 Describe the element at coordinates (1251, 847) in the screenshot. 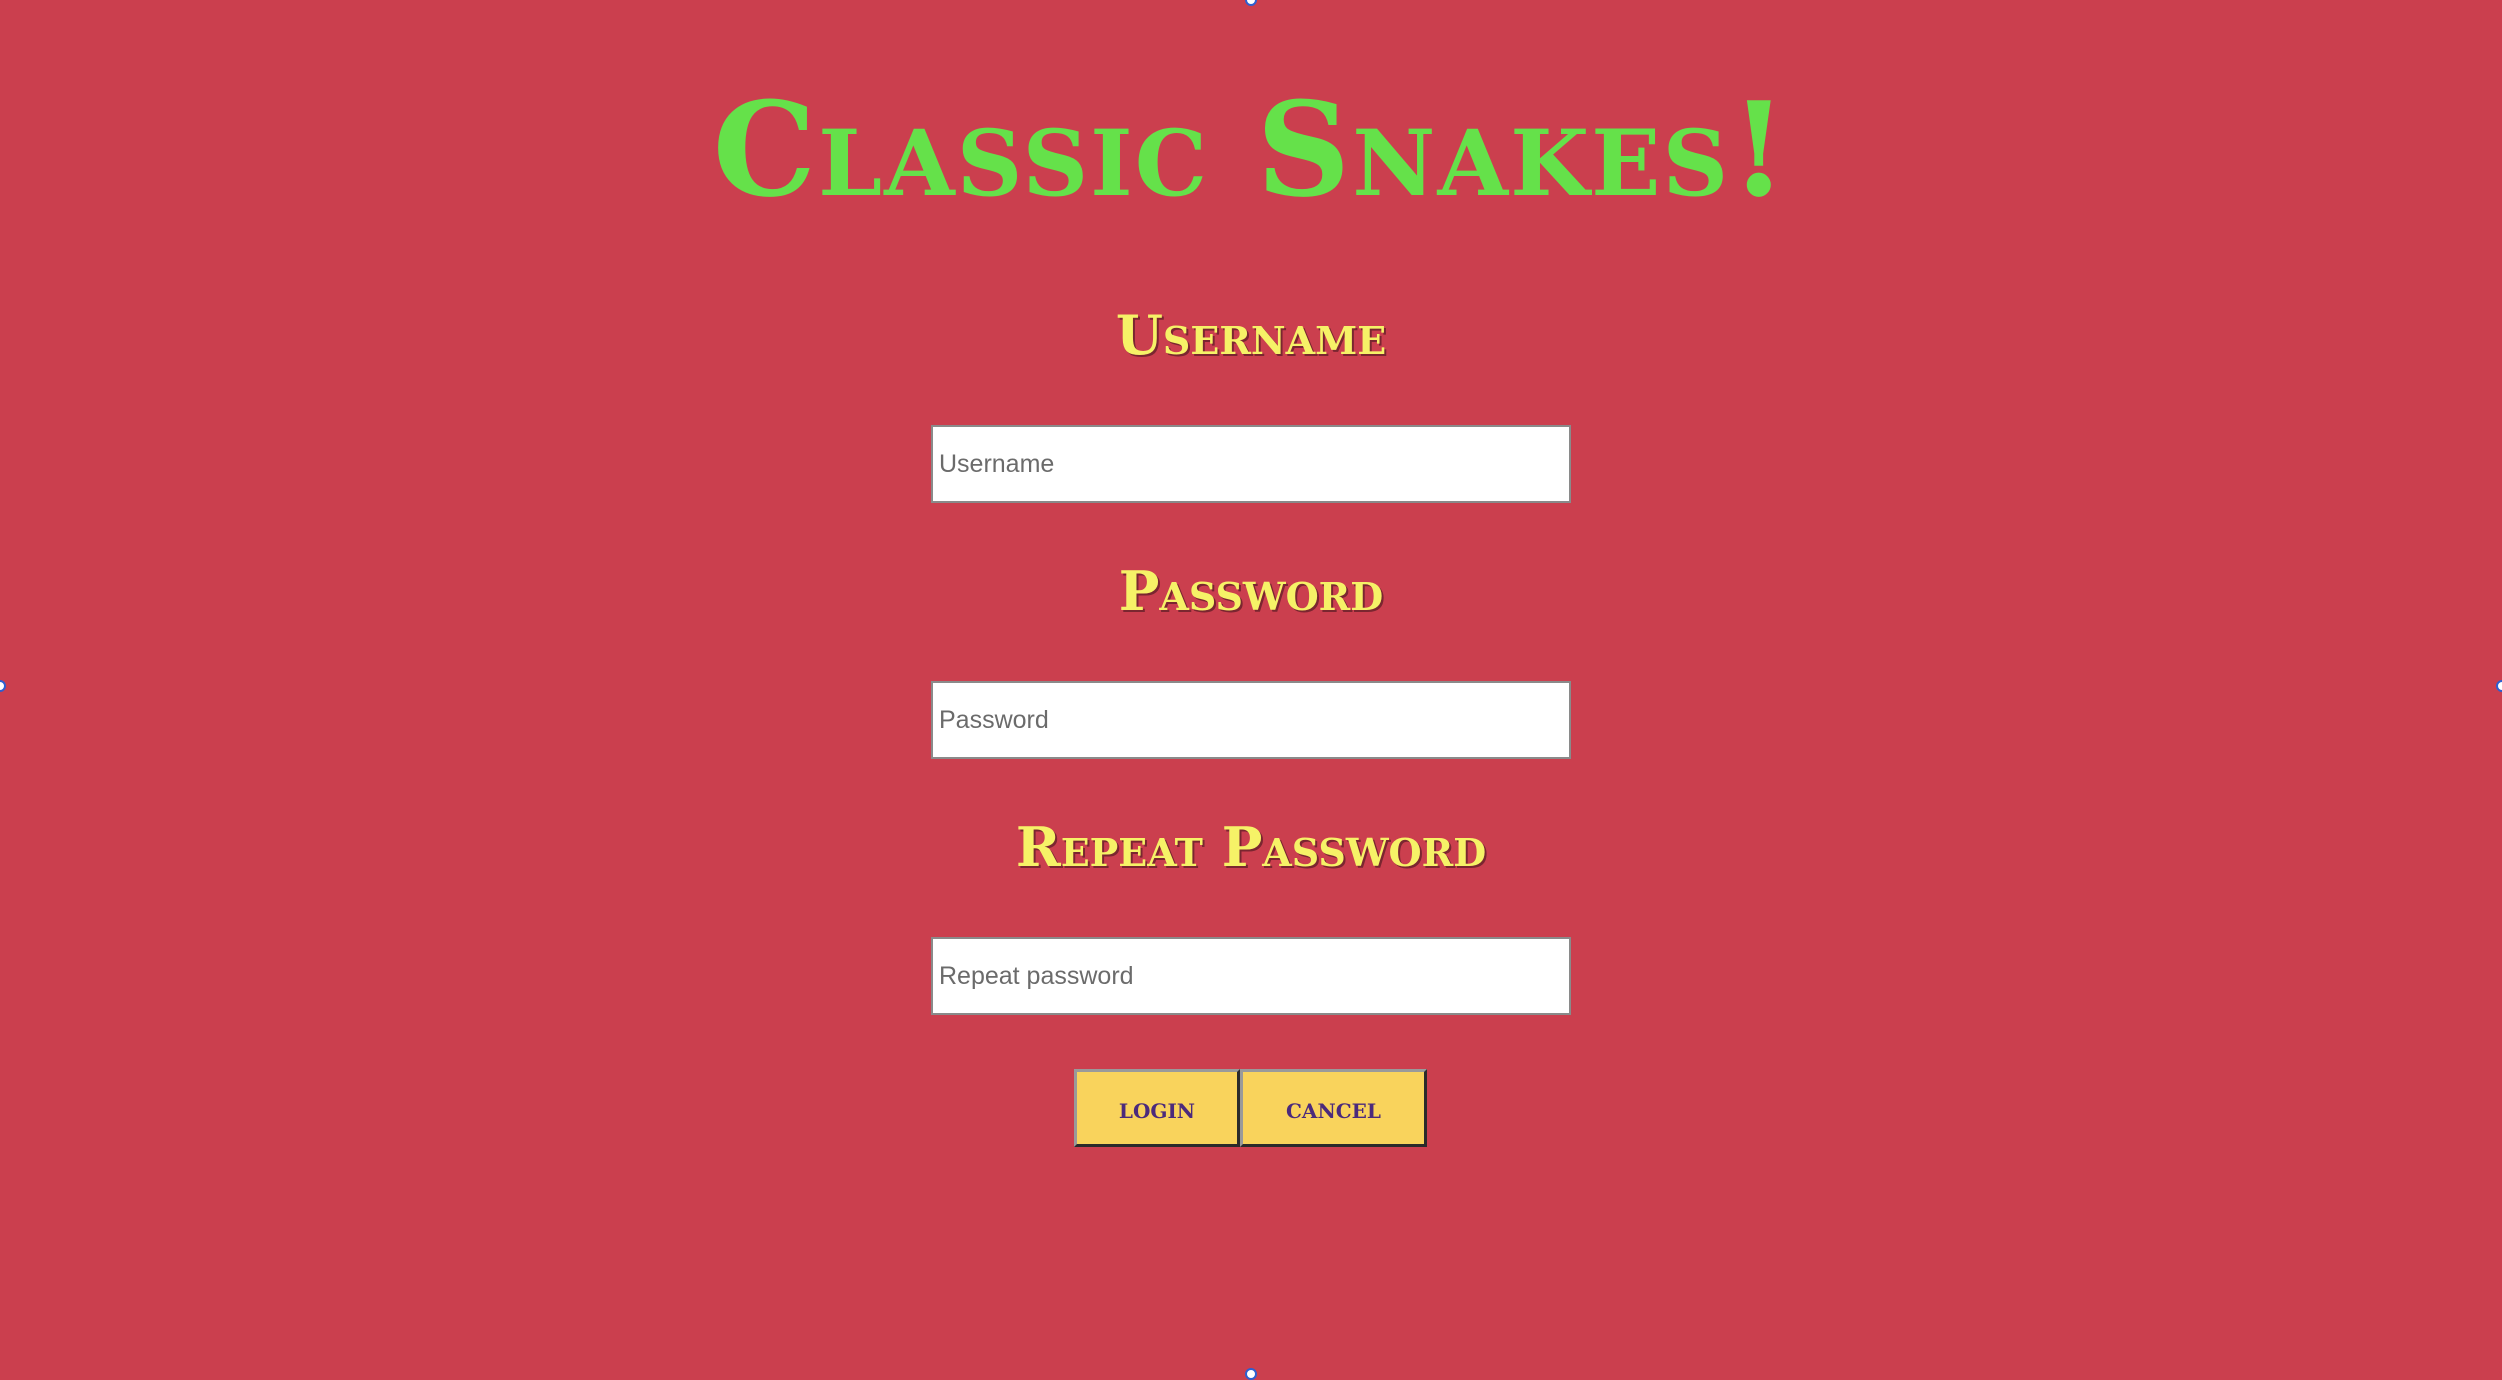

I see `repeat-password-label: Repeat Password` at that location.